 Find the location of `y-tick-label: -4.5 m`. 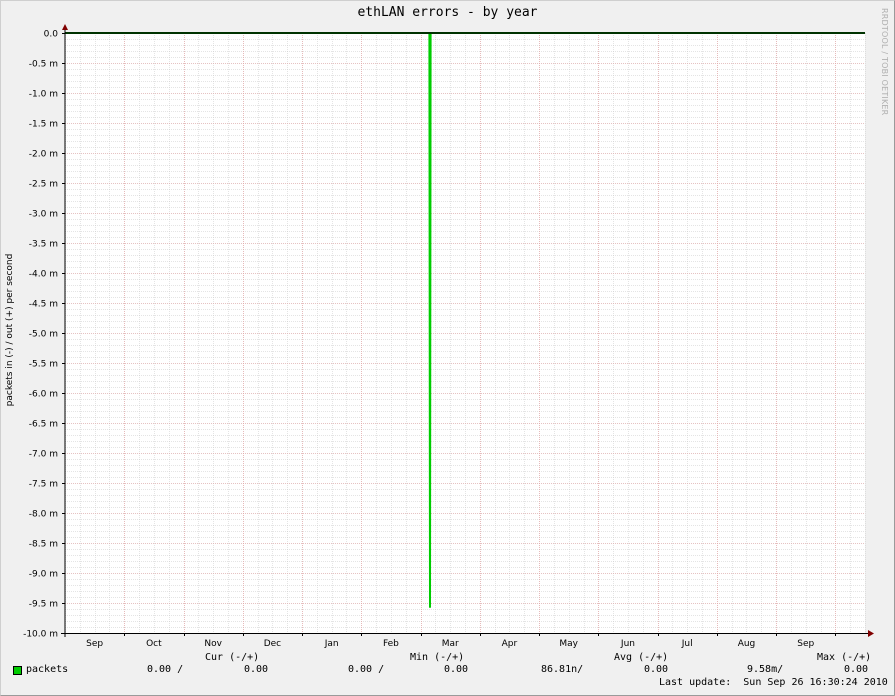

y-tick-label: -4.5 m is located at coordinates (43, 305).